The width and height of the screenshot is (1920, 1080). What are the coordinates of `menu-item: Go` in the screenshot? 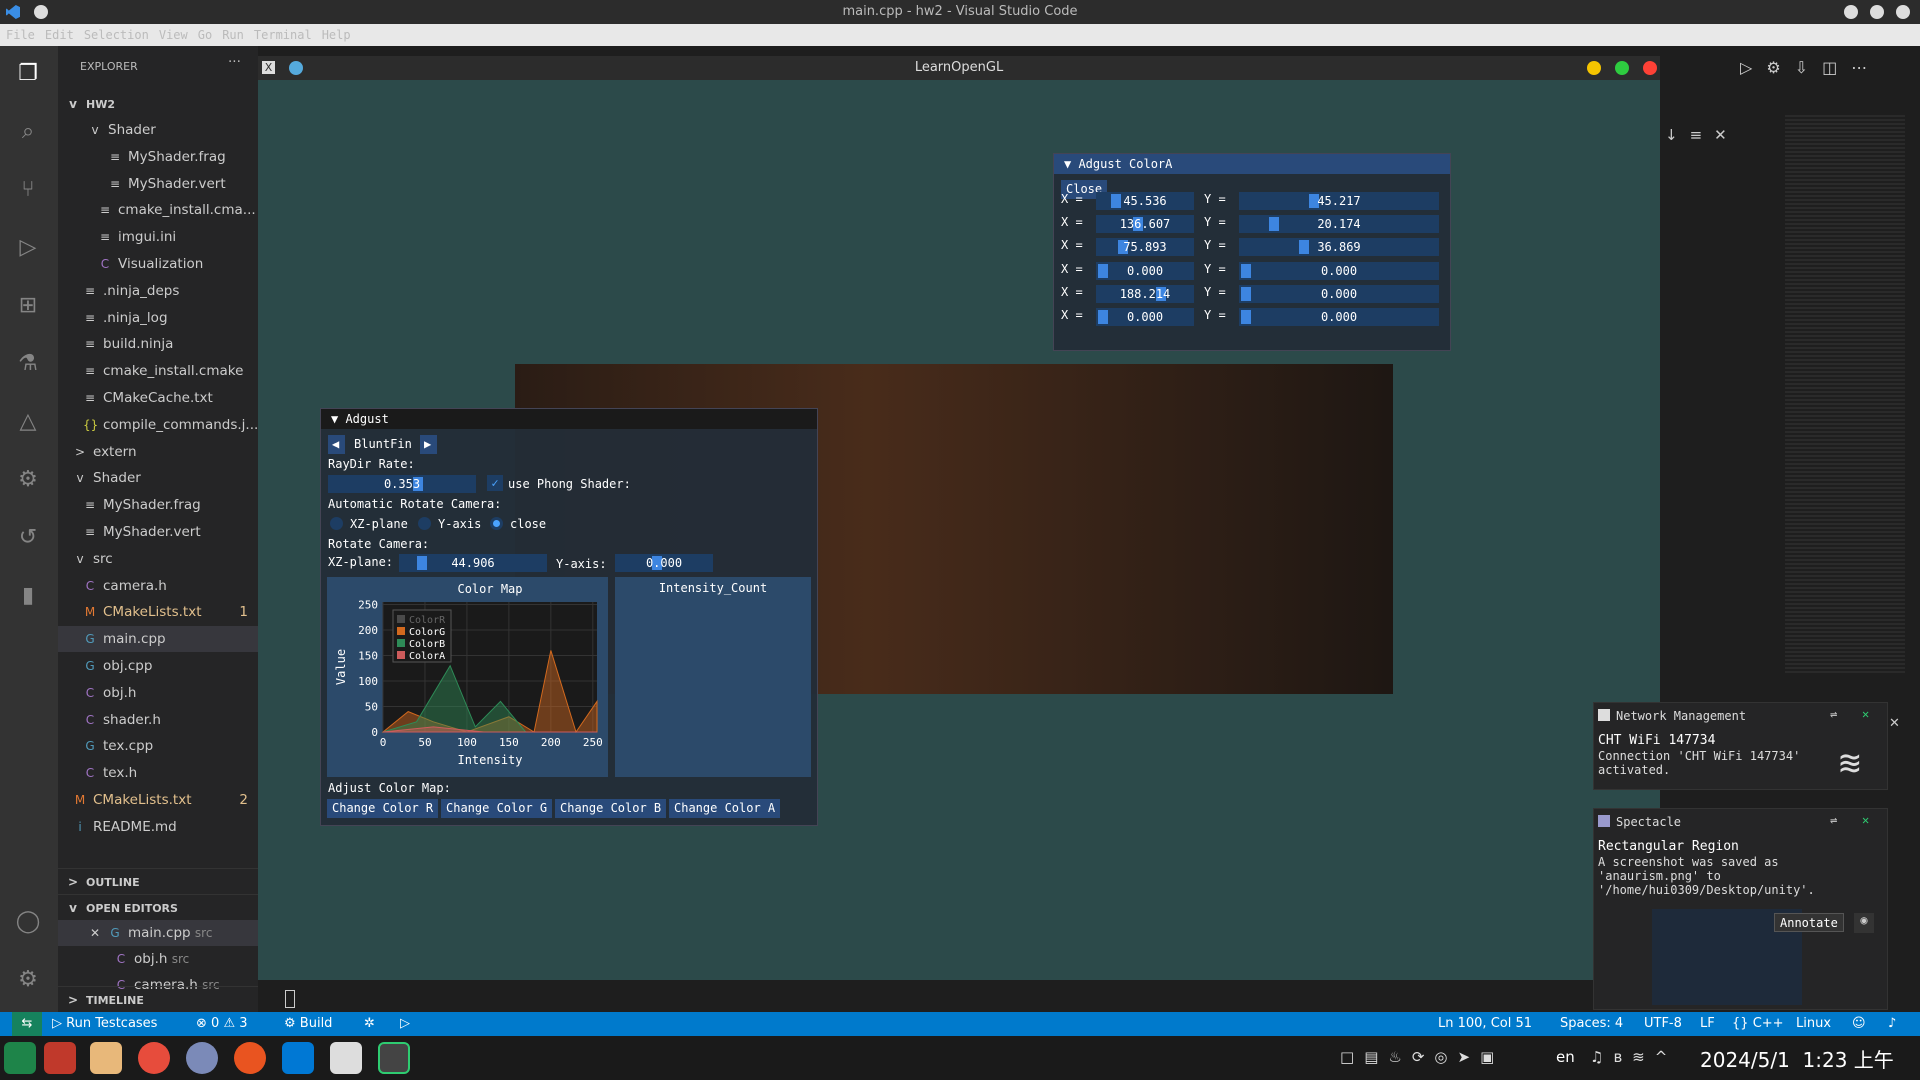 It's located at (205, 35).